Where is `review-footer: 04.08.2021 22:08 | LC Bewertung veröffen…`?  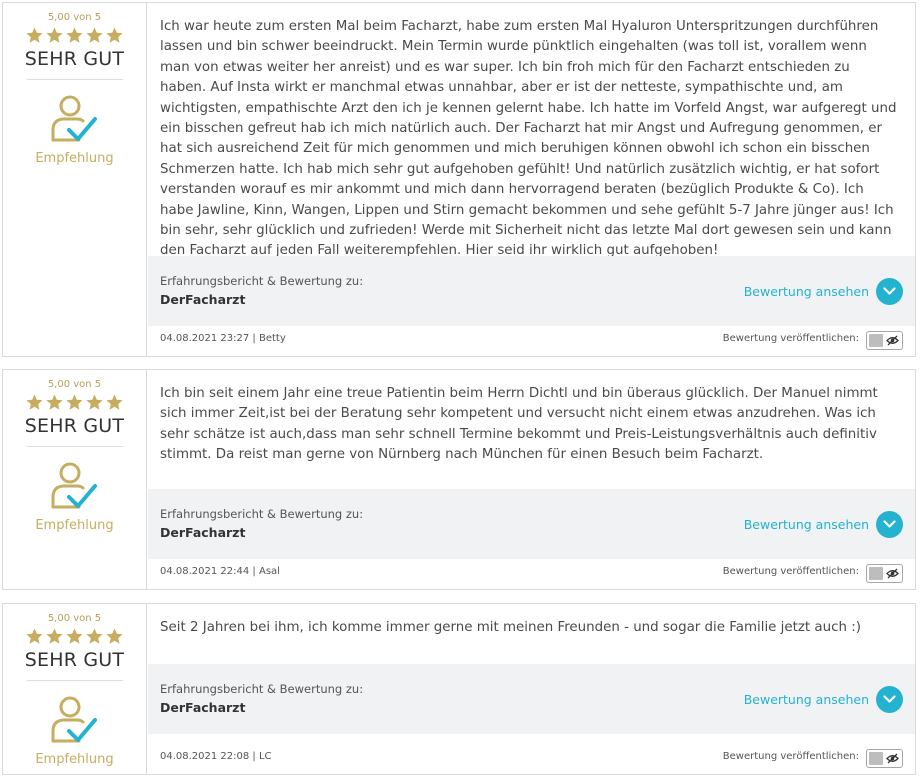 review-footer: 04.08.2021 22:08 | LC Bewertung veröffen… is located at coordinates (531, 758).